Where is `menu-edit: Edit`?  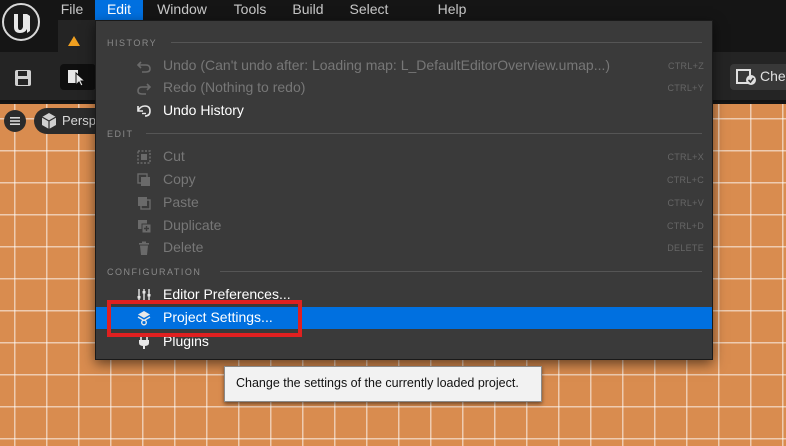 menu-edit: Edit is located at coordinates (119, 10).